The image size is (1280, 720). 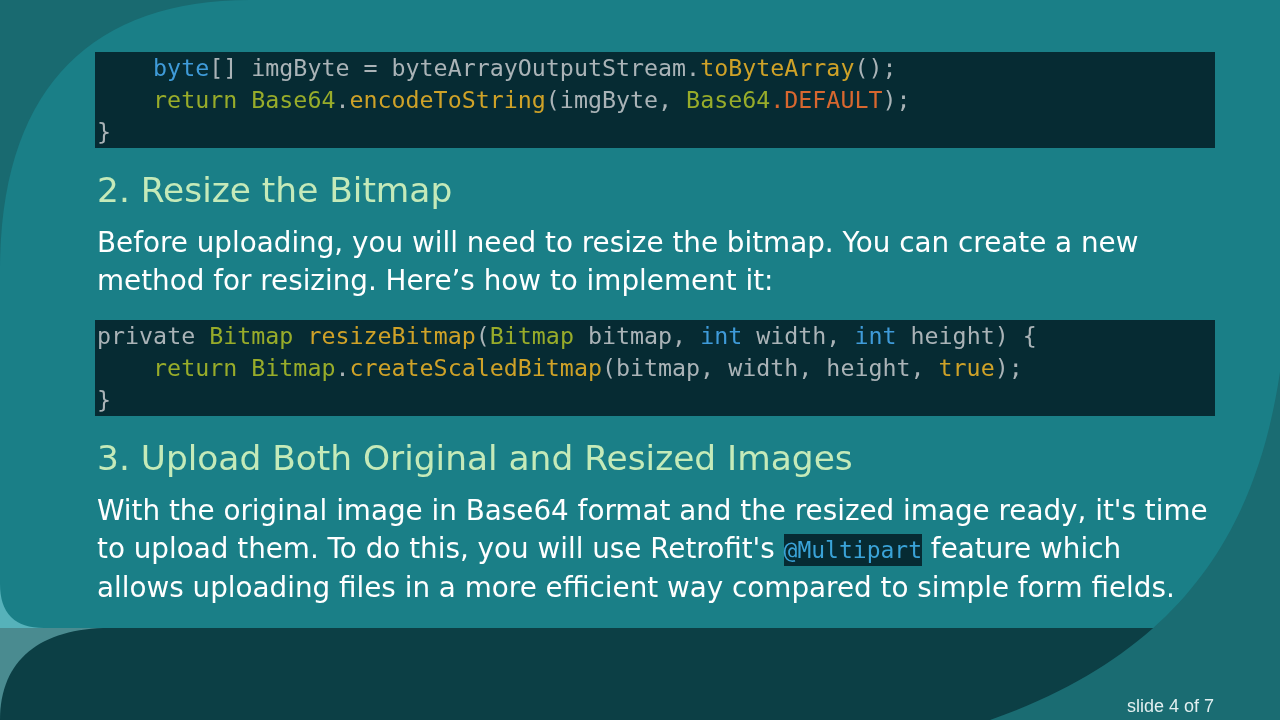 What do you see at coordinates (567, 336) in the screenshot?
I see `code-line: private Bitmap resizeBitmap(Bitmap bitmap, int width, int height) {` at bounding box center [567, 336].